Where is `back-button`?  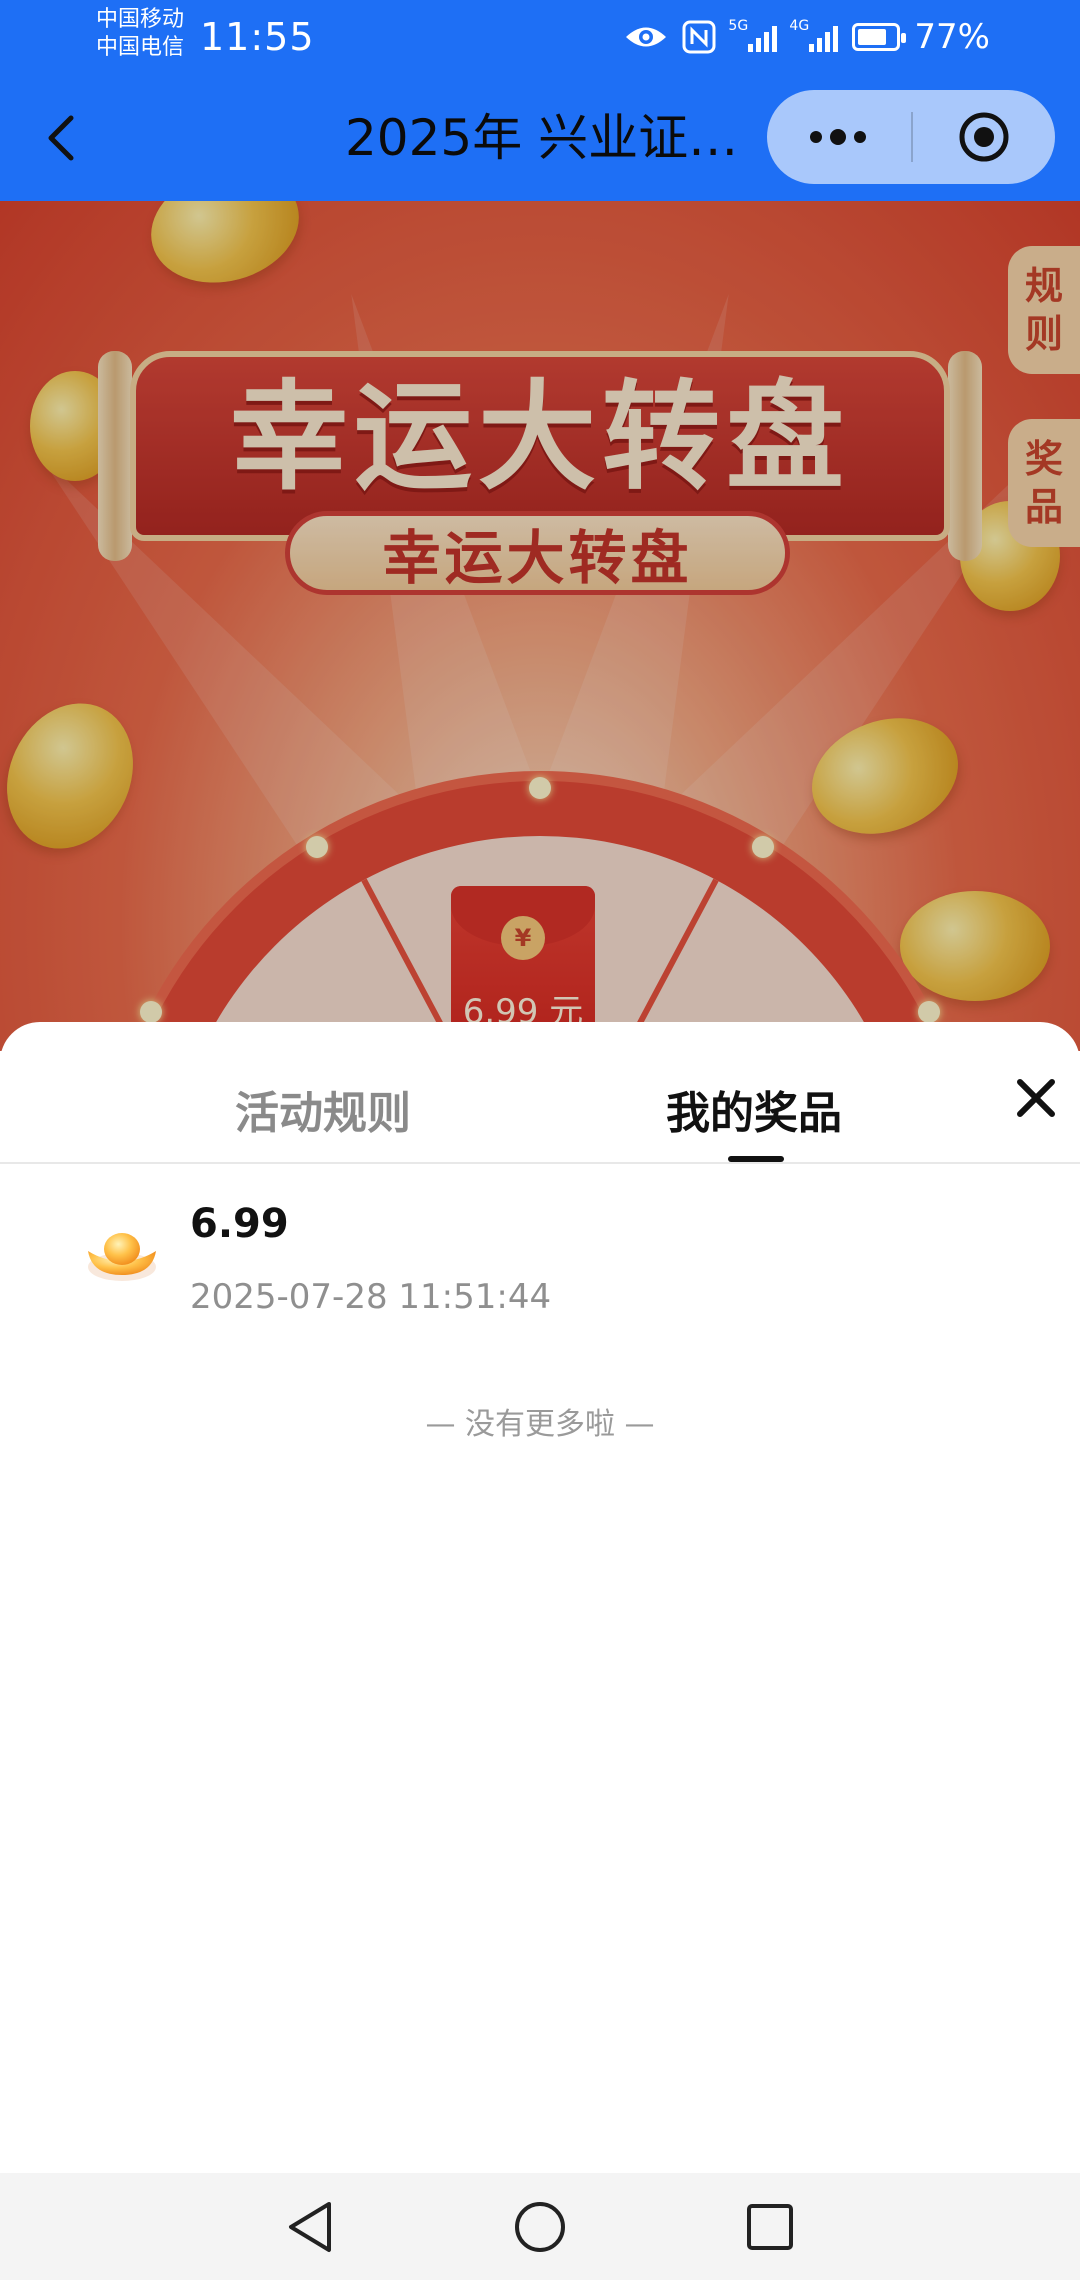 back-button is located at coordinates (60, 138).